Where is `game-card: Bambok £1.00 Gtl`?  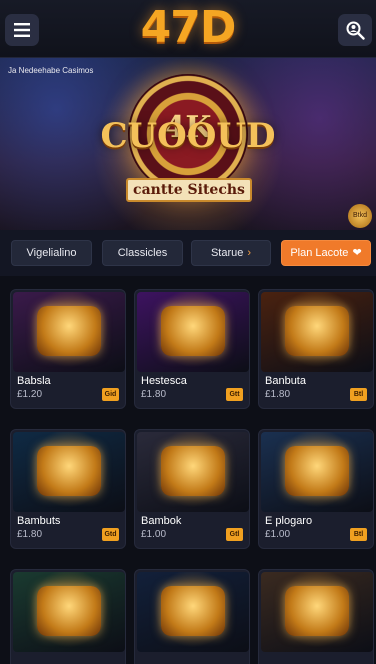
game-card: Bambok £1.00 Gtl is located at coordinates (192, 489).